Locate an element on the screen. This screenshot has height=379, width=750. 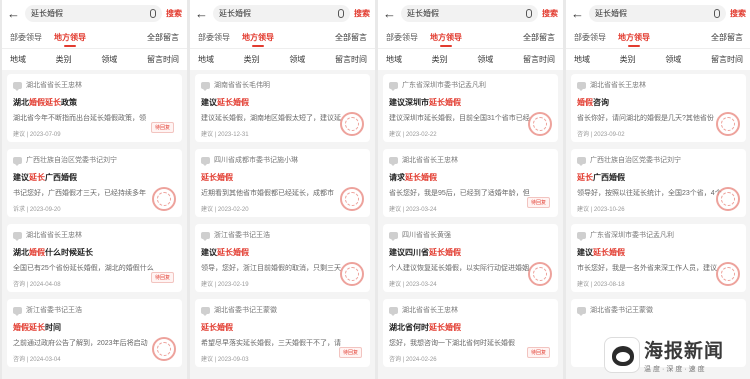
title-highlight: 延长 is located at coordinates (585, 177).